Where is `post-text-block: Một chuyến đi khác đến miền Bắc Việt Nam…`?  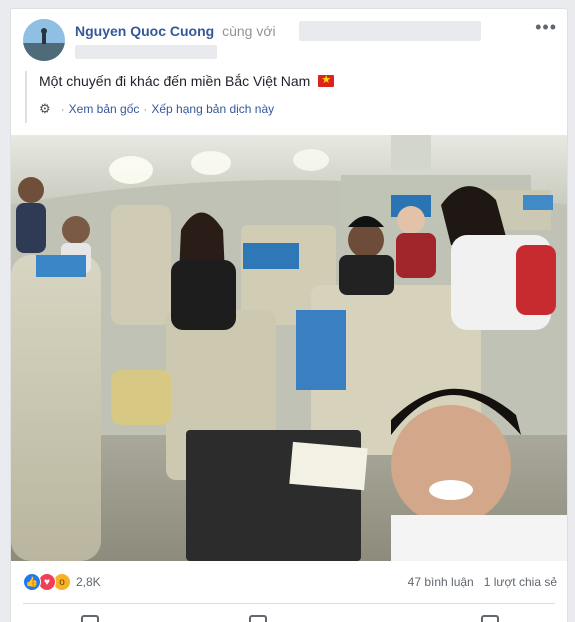 post-text-block: Một chuyến đi khác đến miền Bắc Việt Nam… is located at coordinates (180, 97).